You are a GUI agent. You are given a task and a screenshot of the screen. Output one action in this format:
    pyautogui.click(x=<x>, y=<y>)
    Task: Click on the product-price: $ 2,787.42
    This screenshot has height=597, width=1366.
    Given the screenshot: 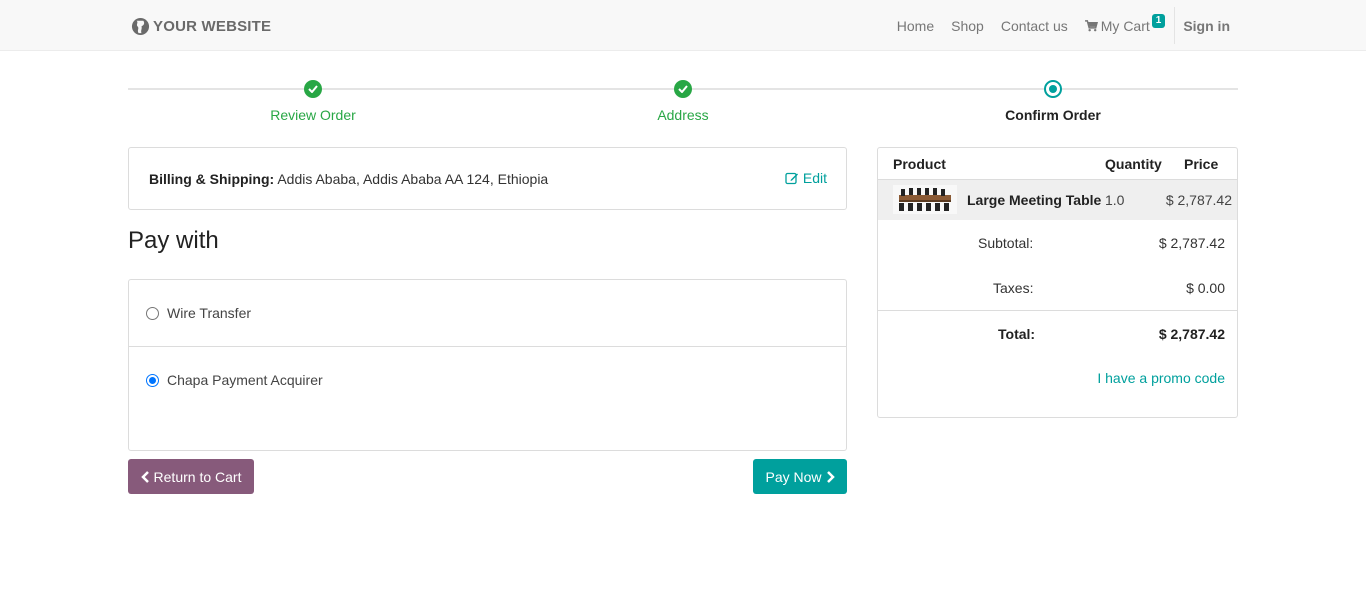 What is the action you would take?
    pyautogui.click(x=1198, y=200)
    